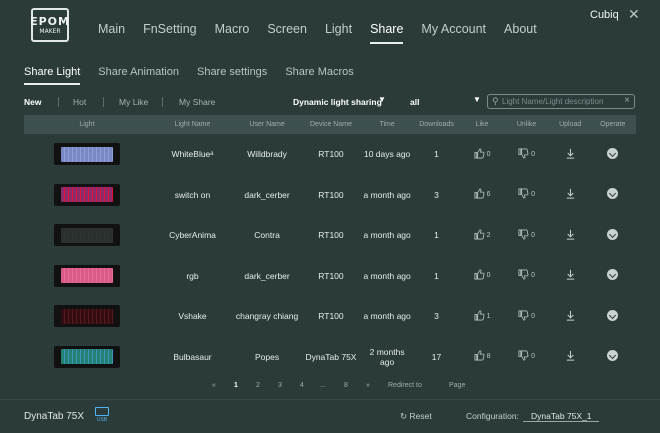 This screenshot has width=660, height=433. I want to click on like-button: 6, so click(482, 194).